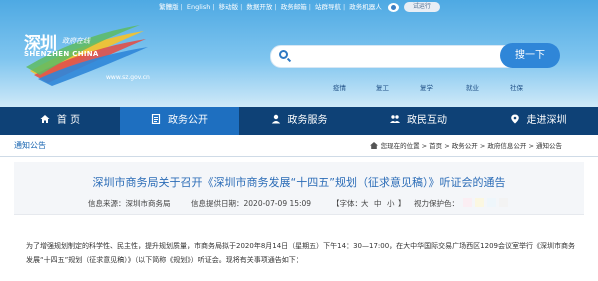  Describe the element at coordinates (400, 146) in the screenshot. I see `breadcrumb-prefix: 您现在的位置` at that location.